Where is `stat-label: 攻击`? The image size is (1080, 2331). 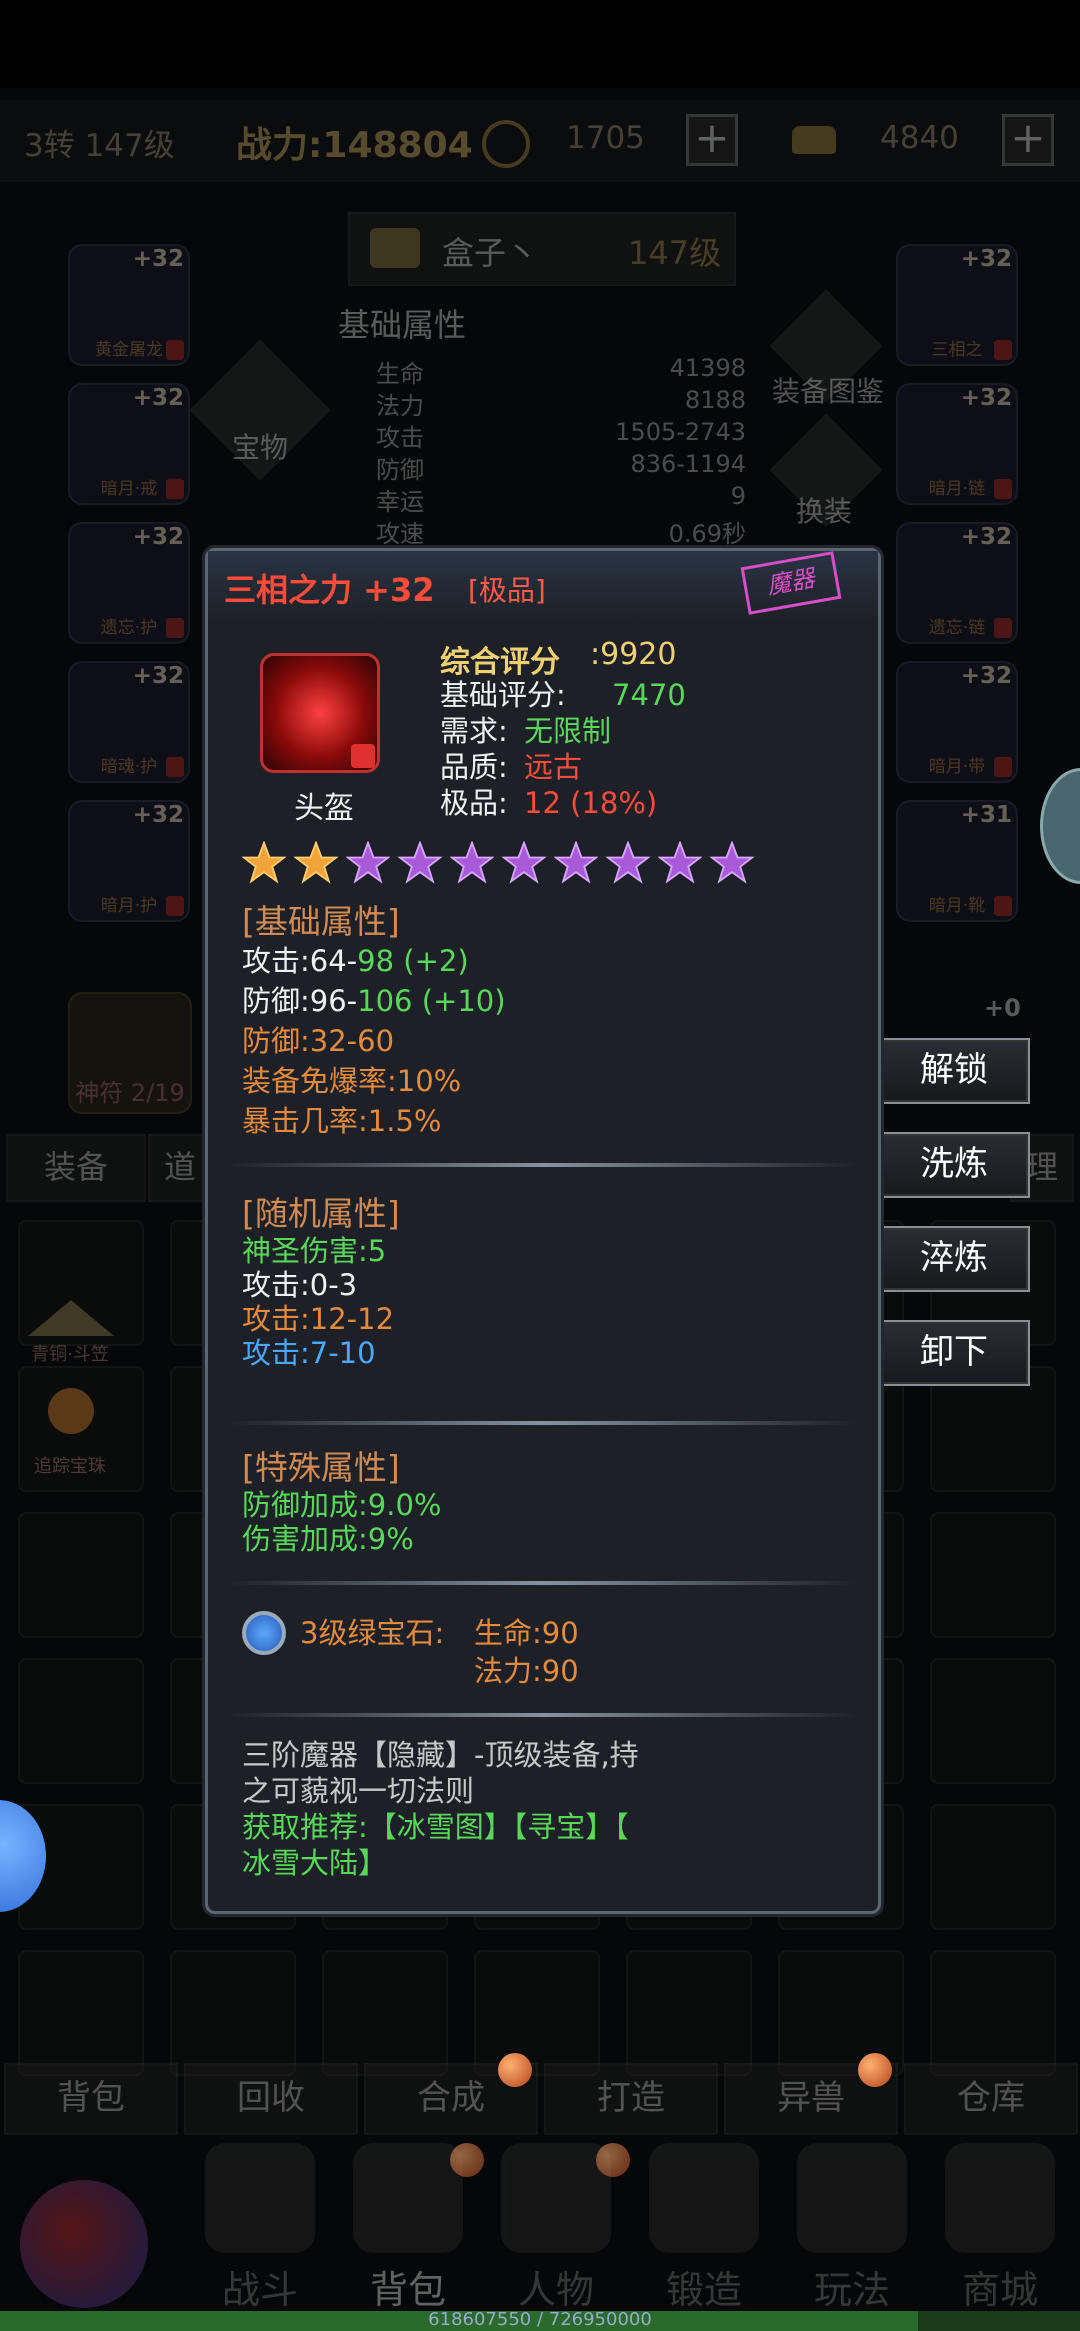
stat-label: 攻击 is located at coordinates (400, 438).